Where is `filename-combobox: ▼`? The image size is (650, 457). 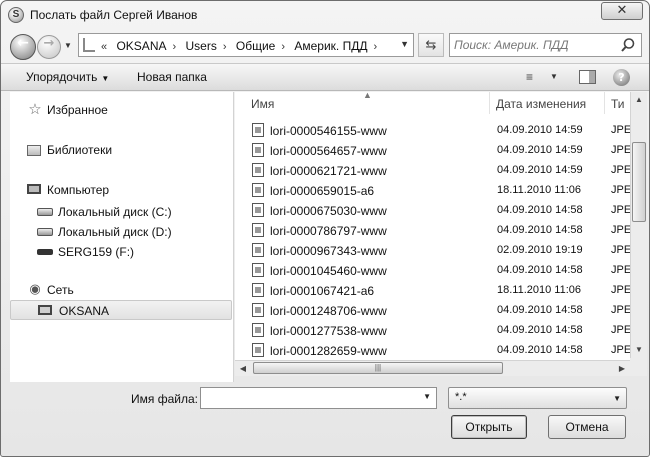 filename-combobox: ▼ is located at coordinates (318, 398).